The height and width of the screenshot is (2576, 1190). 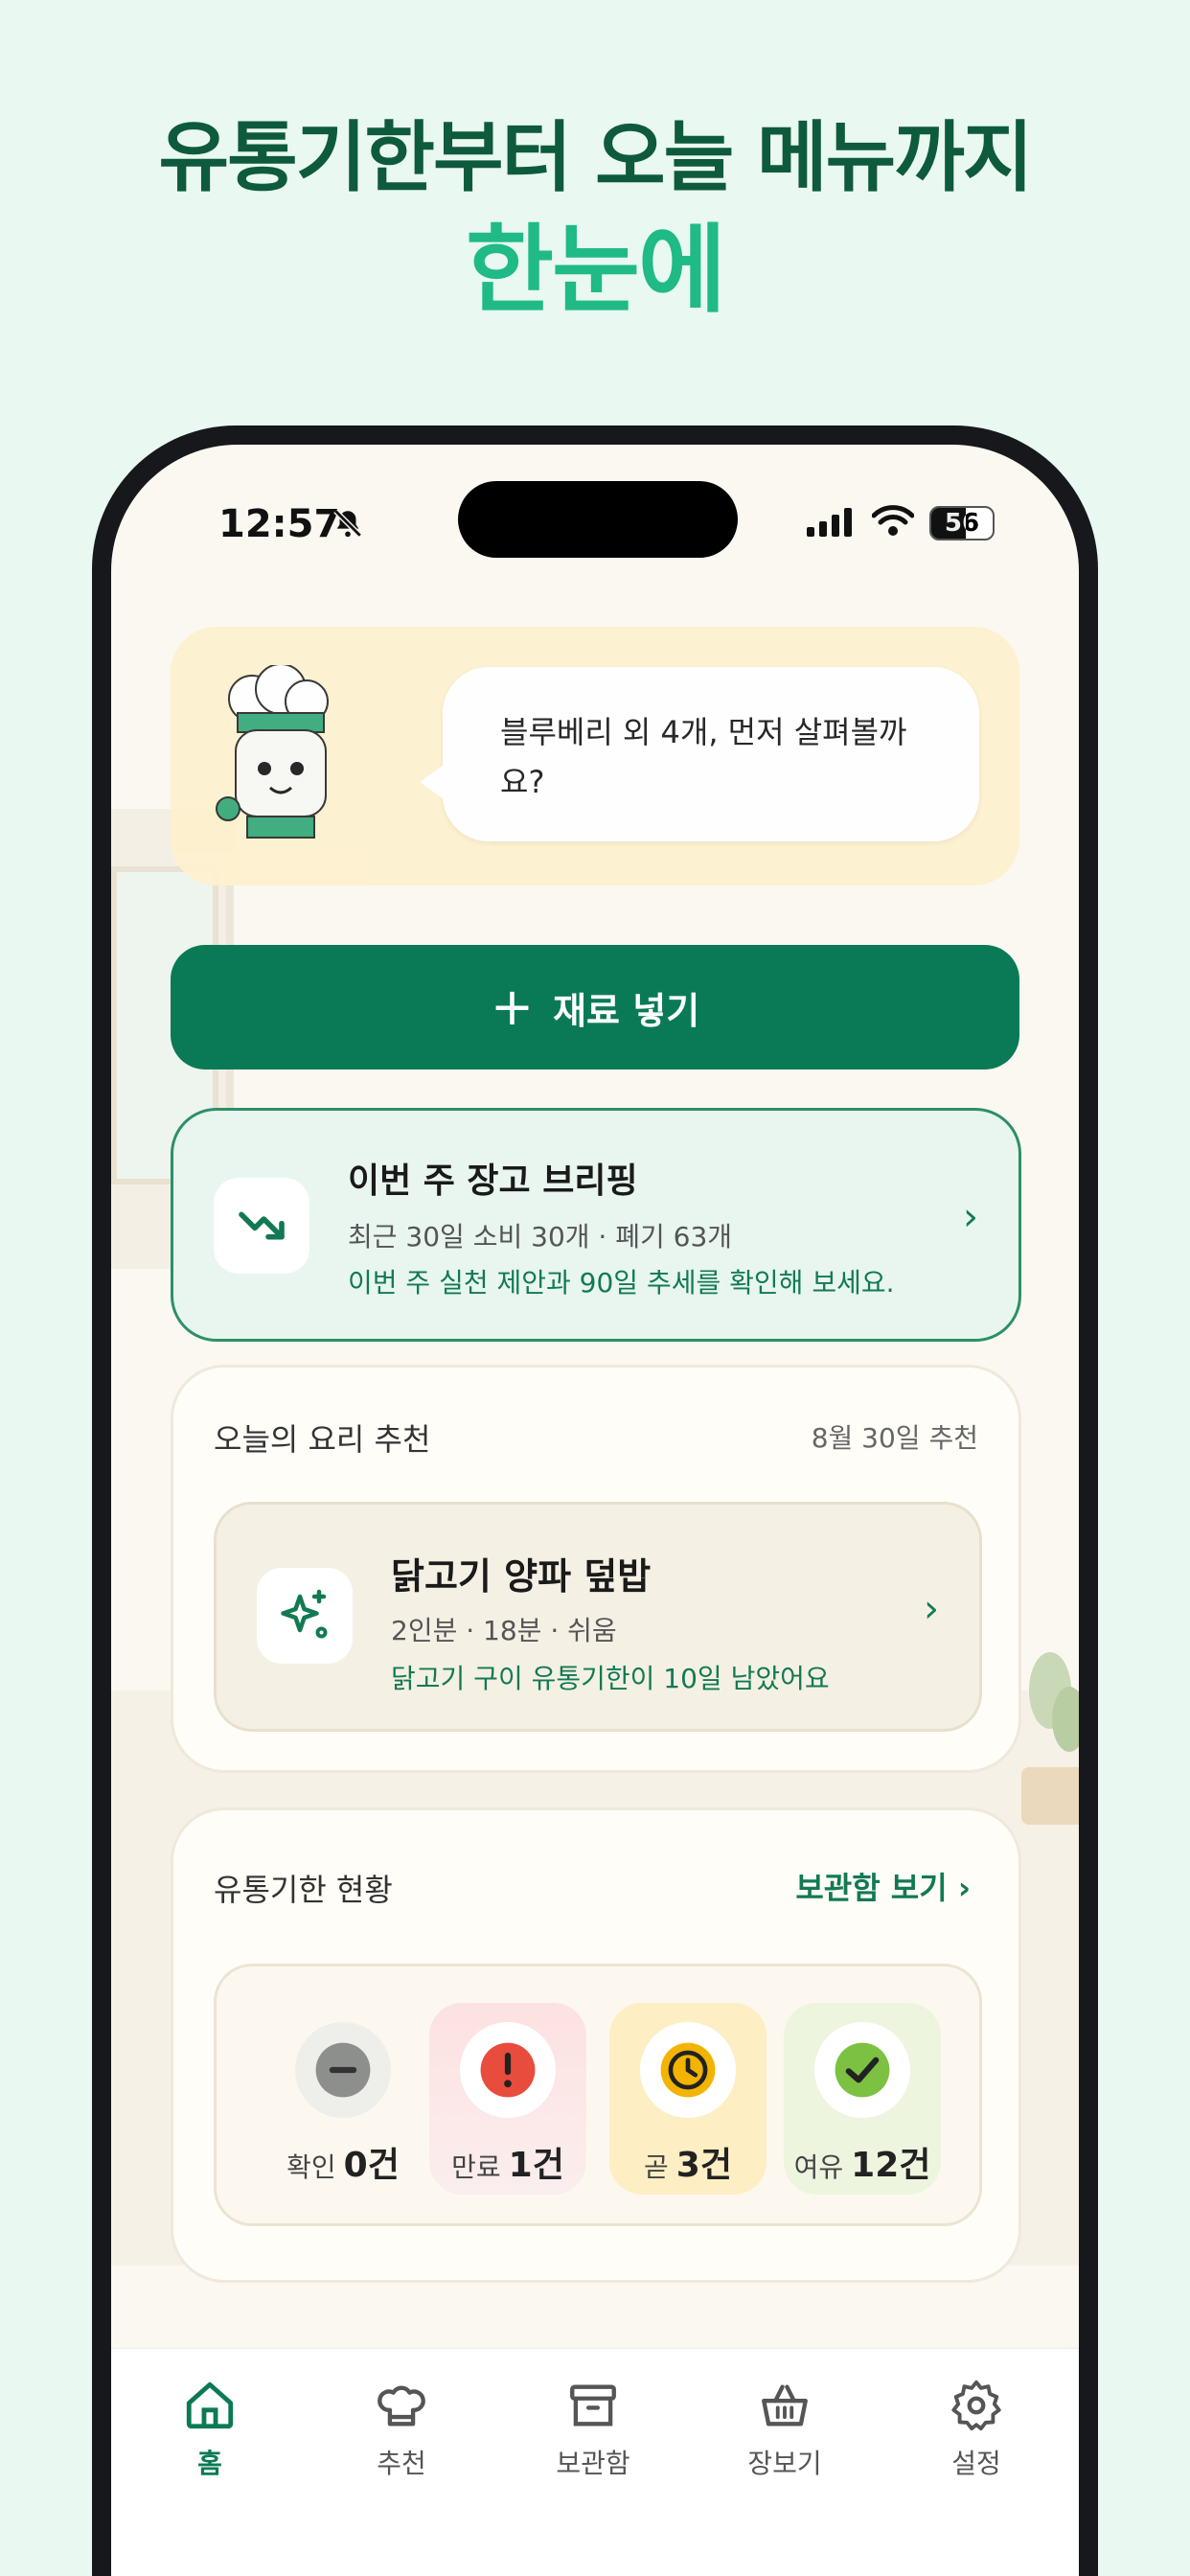 What do you see at coordinates (785, 2429) in the screenshot?
I see `tab-shopping: 장보기` at bounding box center [785, 2429].